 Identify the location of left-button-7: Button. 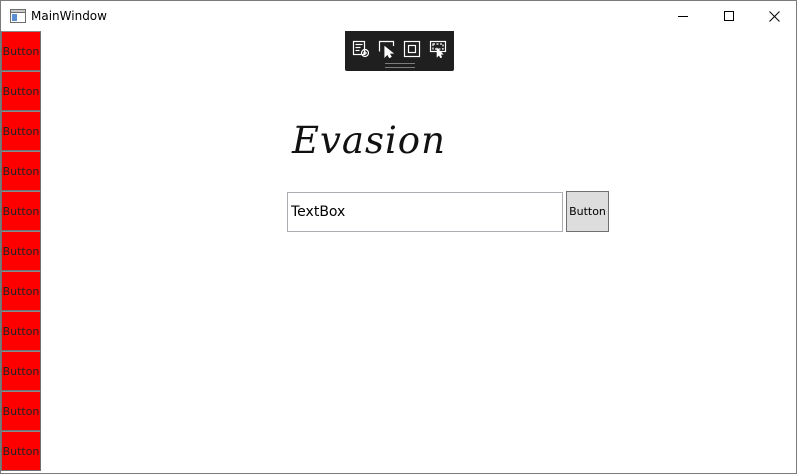
(21, 291).